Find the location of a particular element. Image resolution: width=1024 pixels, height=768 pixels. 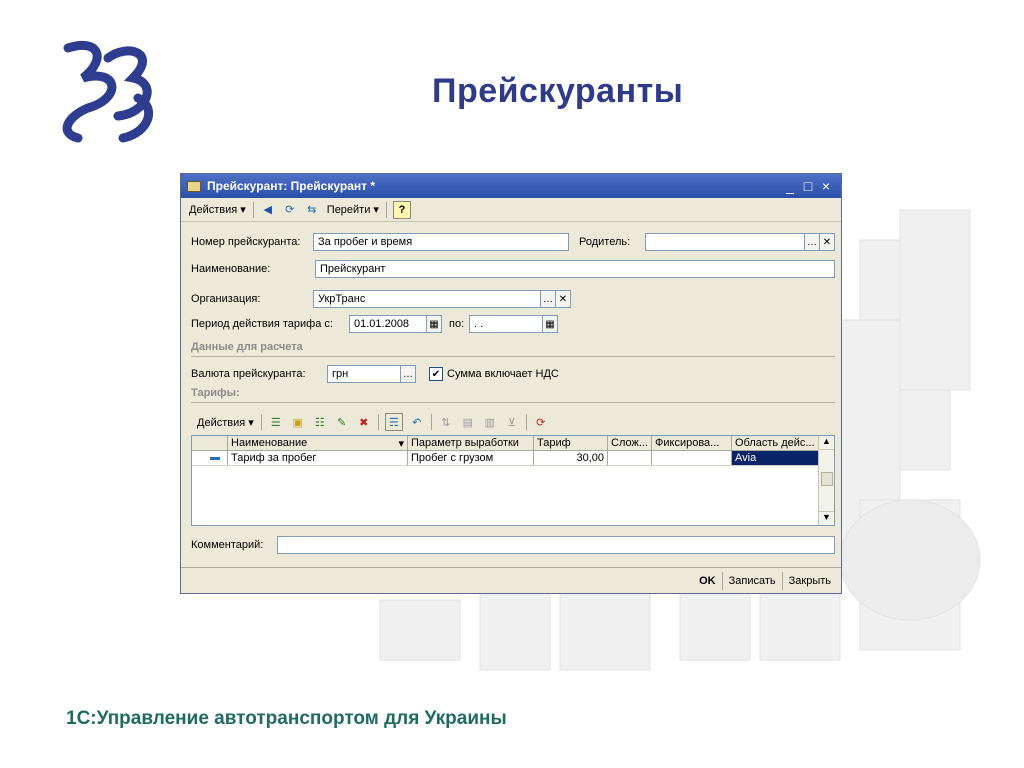

period-to-label-wrap: по: is located at coordinates (456, 324).